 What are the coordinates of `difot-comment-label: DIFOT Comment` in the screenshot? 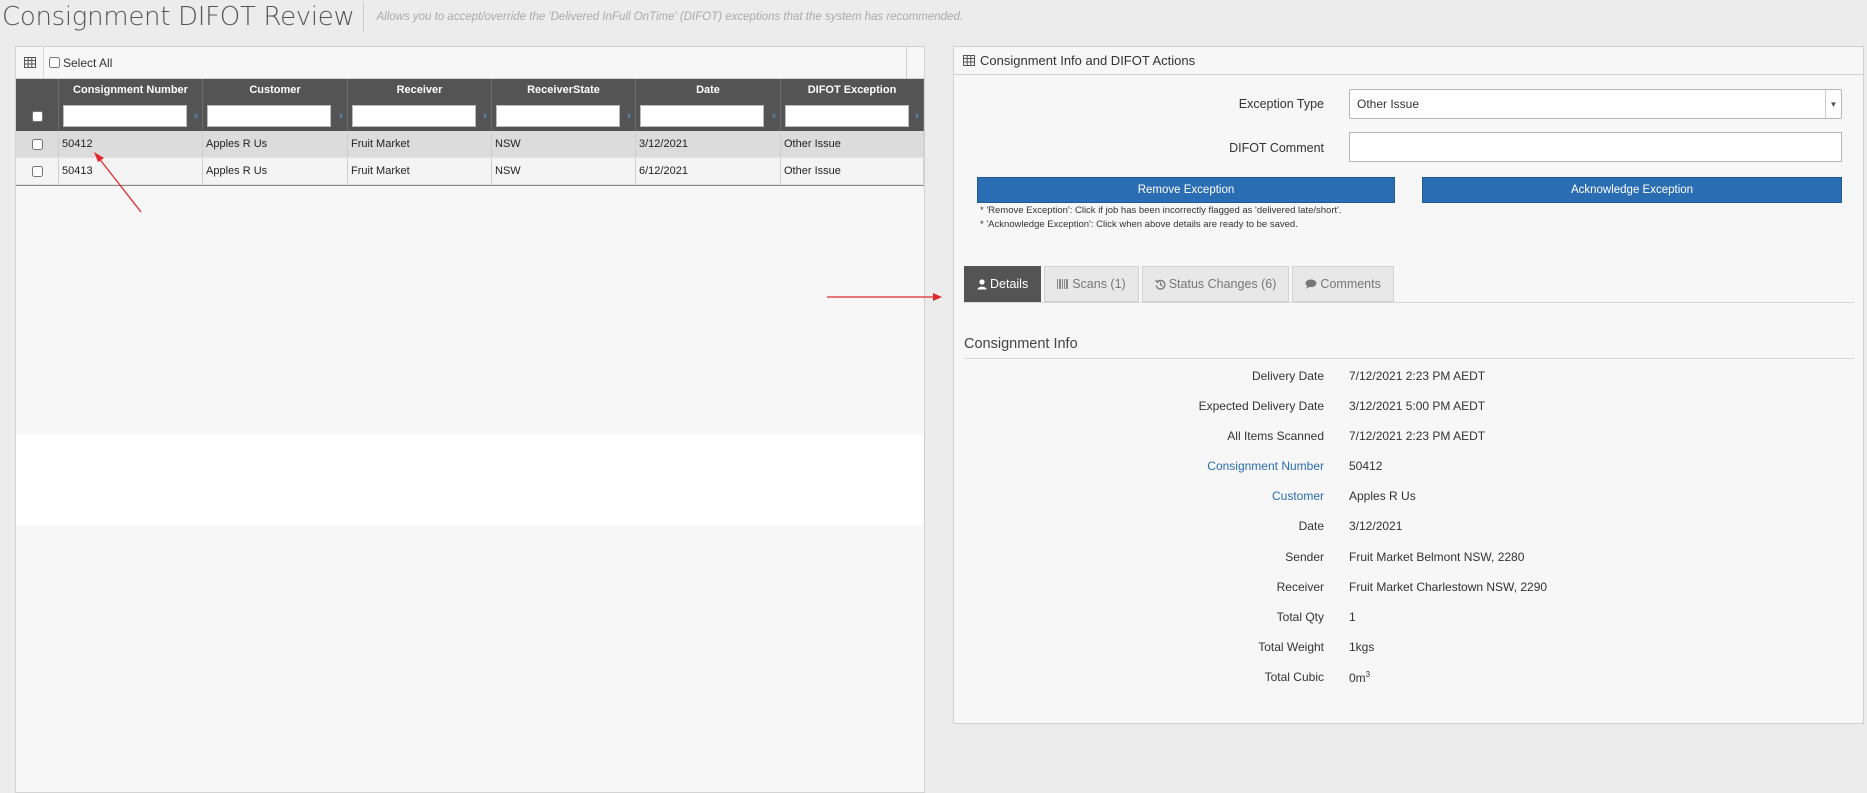 It's located at (1276, 148).